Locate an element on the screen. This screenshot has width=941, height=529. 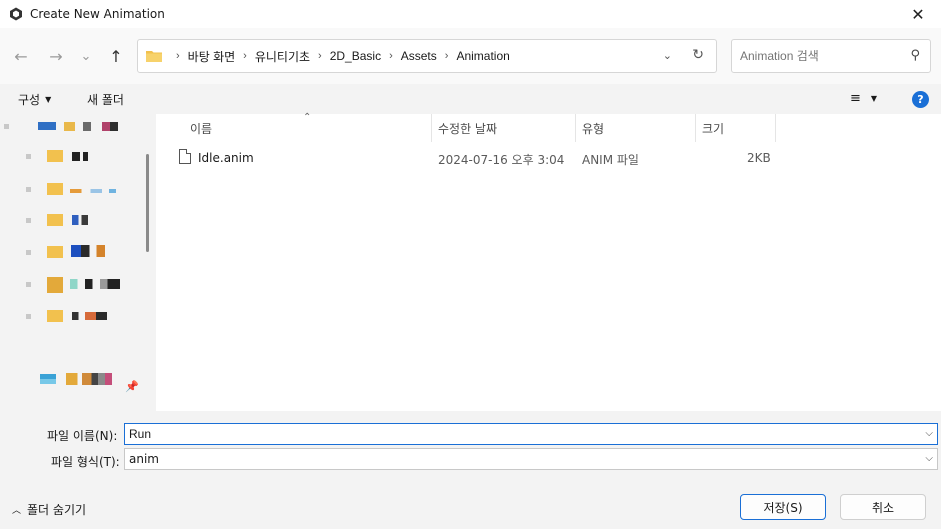
arrow-right-icon: → is located at coordinates (56, 56).